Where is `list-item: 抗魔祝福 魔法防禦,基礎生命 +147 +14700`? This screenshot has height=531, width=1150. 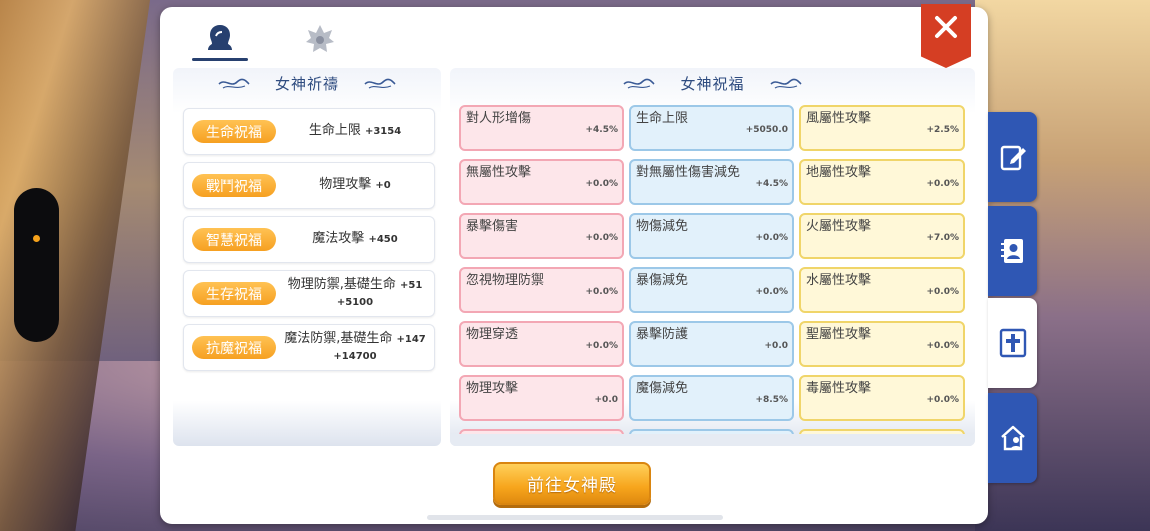 list-item: 抗魔祝福 魔法防禦,基礎生命 +147 +14700 is located at coordinates (309, 347).